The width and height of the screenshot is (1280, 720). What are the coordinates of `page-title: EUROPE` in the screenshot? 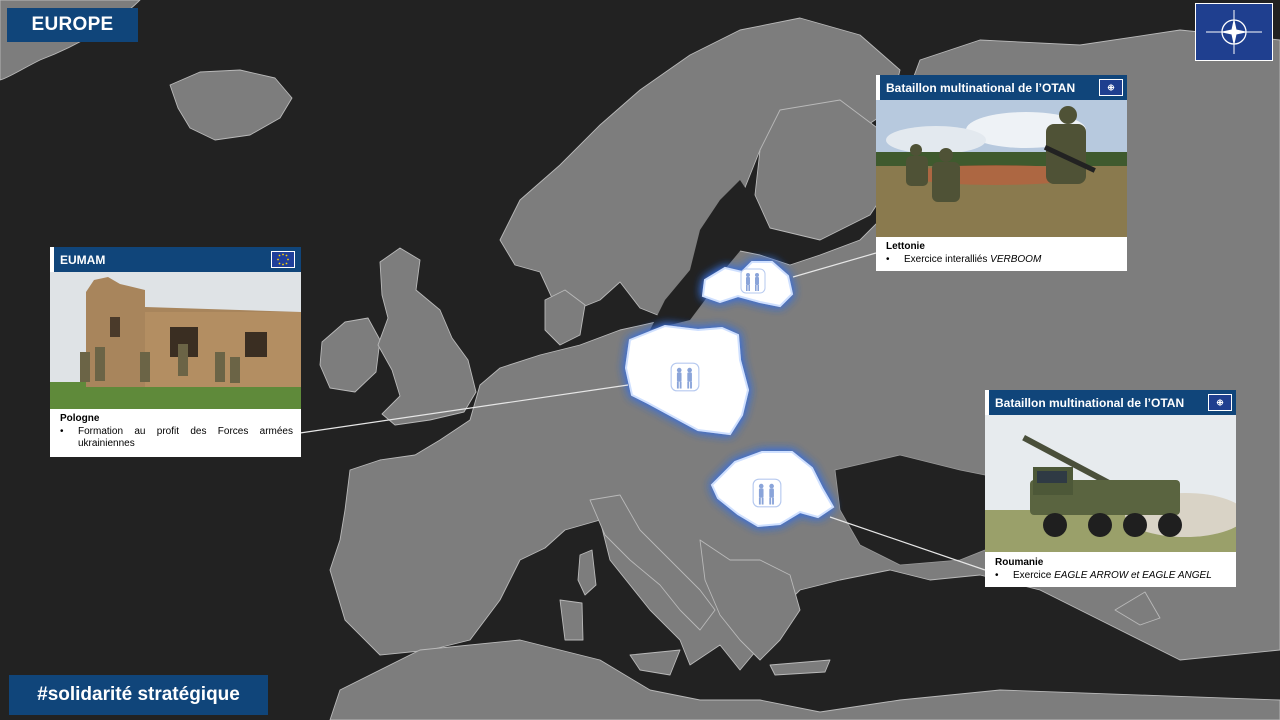 It's located at (72, 25).